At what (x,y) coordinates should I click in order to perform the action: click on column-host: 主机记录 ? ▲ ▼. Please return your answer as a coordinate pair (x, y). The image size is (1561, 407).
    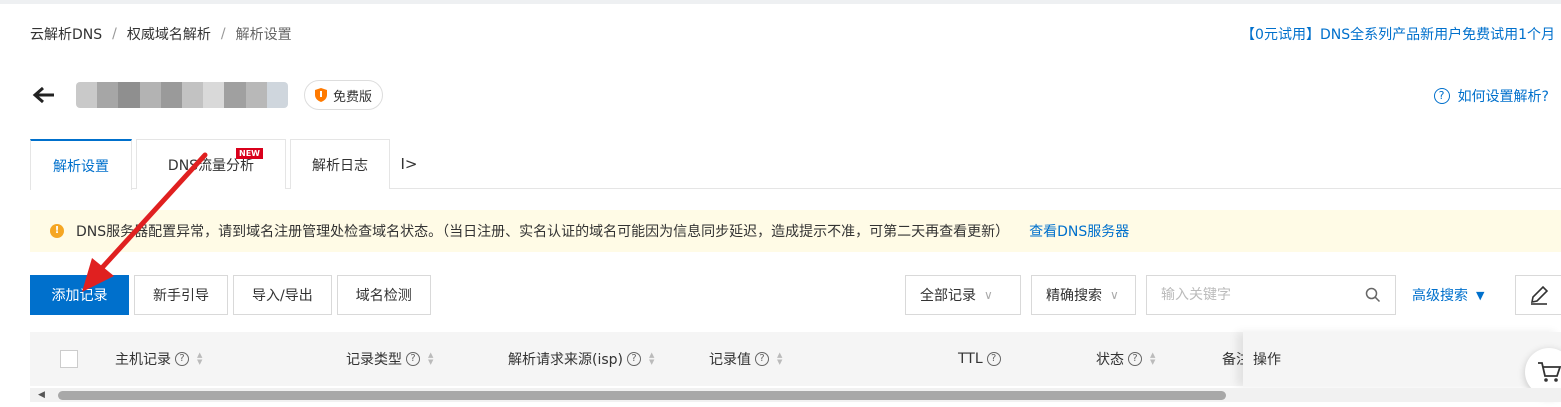
    Looking at the image, I should click on (158, 359).